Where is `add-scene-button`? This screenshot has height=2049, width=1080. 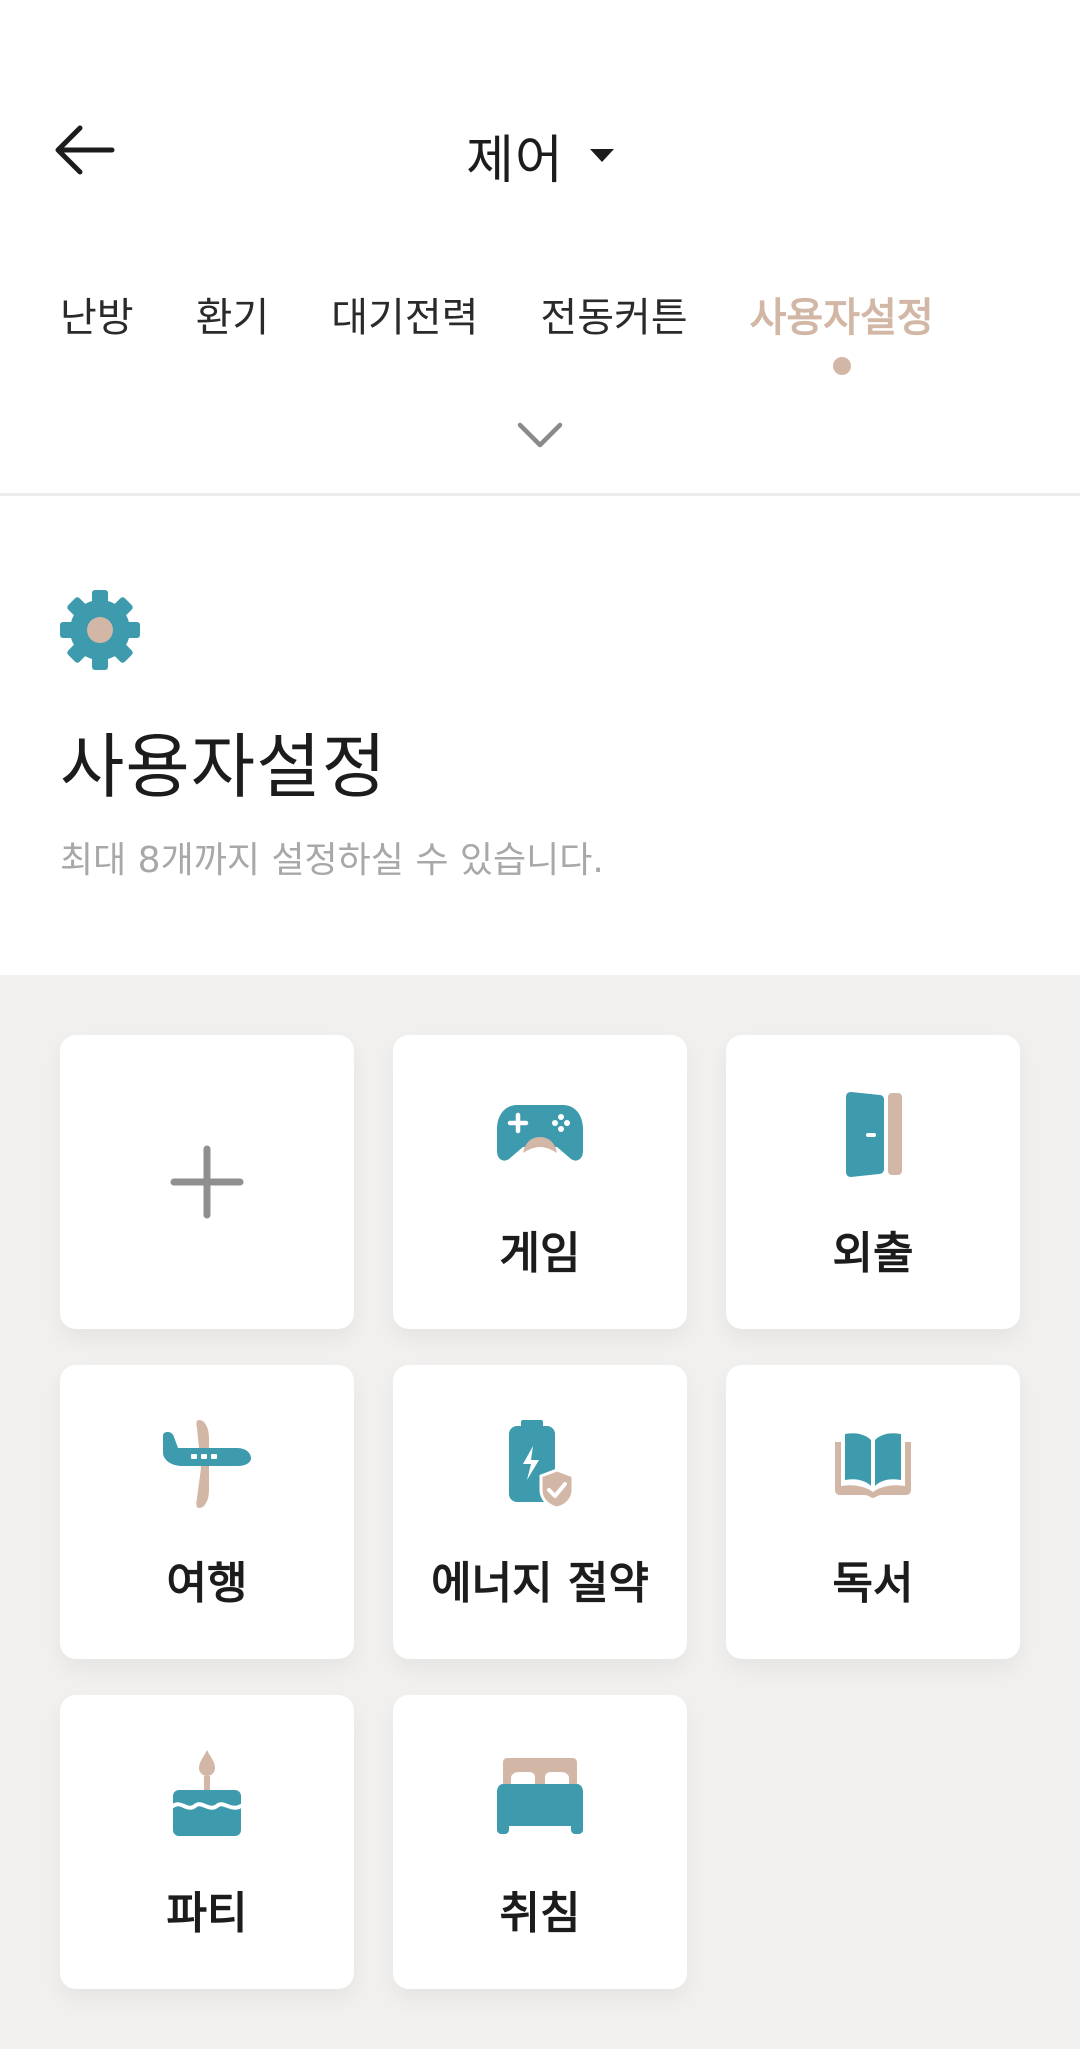 add-scene-button is located at coordinates (207, 1182).